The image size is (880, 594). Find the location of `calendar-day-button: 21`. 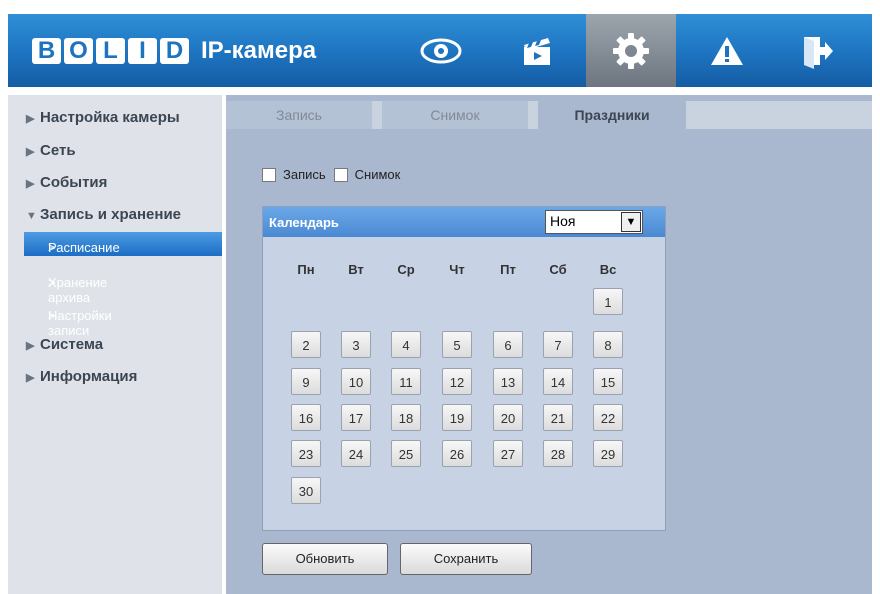

calendar-day-button: 21 is located at coordinates (558, 417).